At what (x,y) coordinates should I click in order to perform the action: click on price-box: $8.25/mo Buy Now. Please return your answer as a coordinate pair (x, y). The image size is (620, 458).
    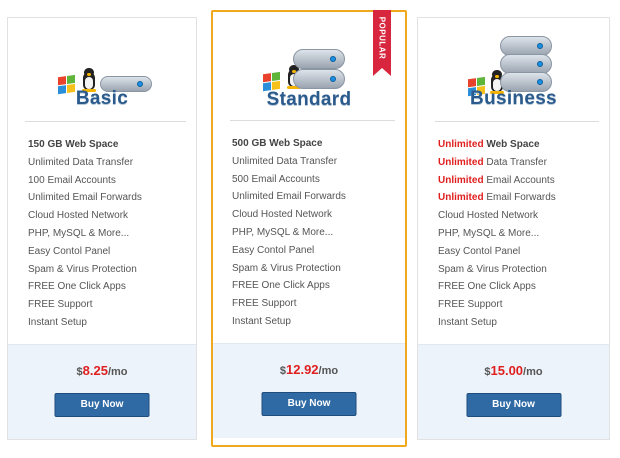
    Looking at the image, I should click on (102, 391).